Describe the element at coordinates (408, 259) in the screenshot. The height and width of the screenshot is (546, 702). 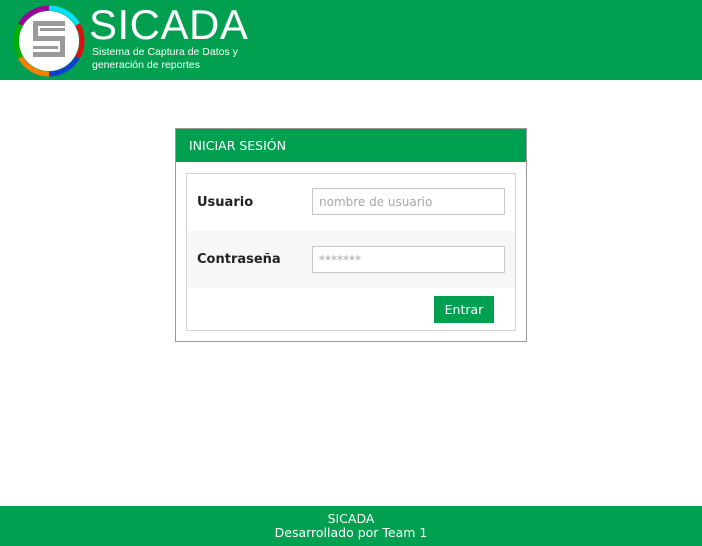
I see `password-input` at that location.